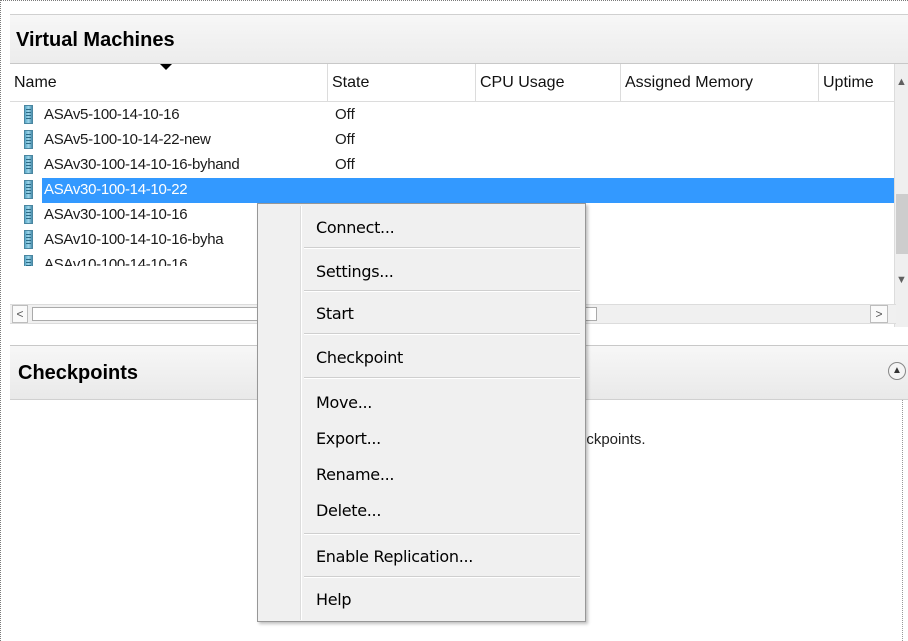 The image size is (908, 641). Describe the element at coordinates (879, 314) in the screenshot. I see `scroll-right-button: >` at that location.